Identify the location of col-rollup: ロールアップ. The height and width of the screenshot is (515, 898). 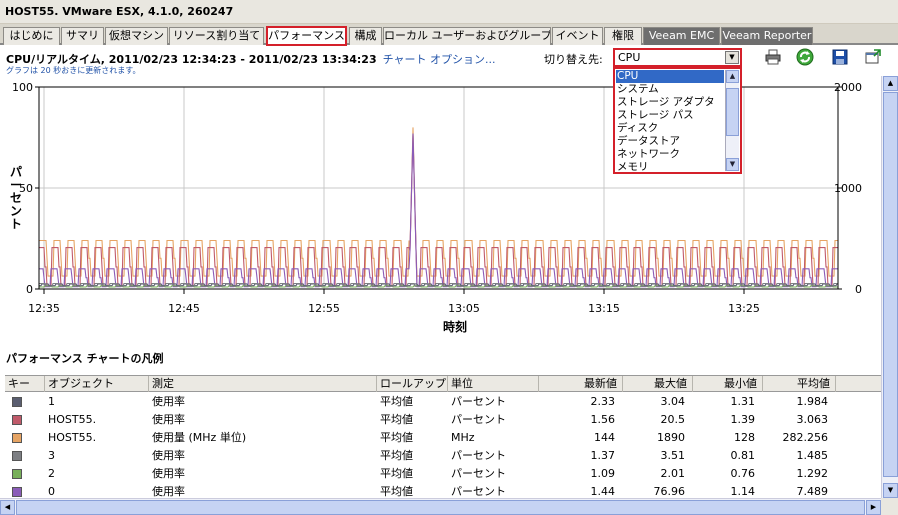
(412, 384).